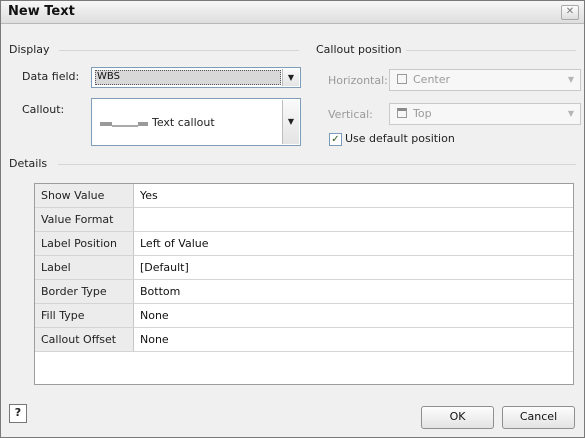 The image size is (585, 438). What do you see at coordinates (353, 291) in the screenshot?
I see `row-value: Bottom` at bounding box center [353, 291].